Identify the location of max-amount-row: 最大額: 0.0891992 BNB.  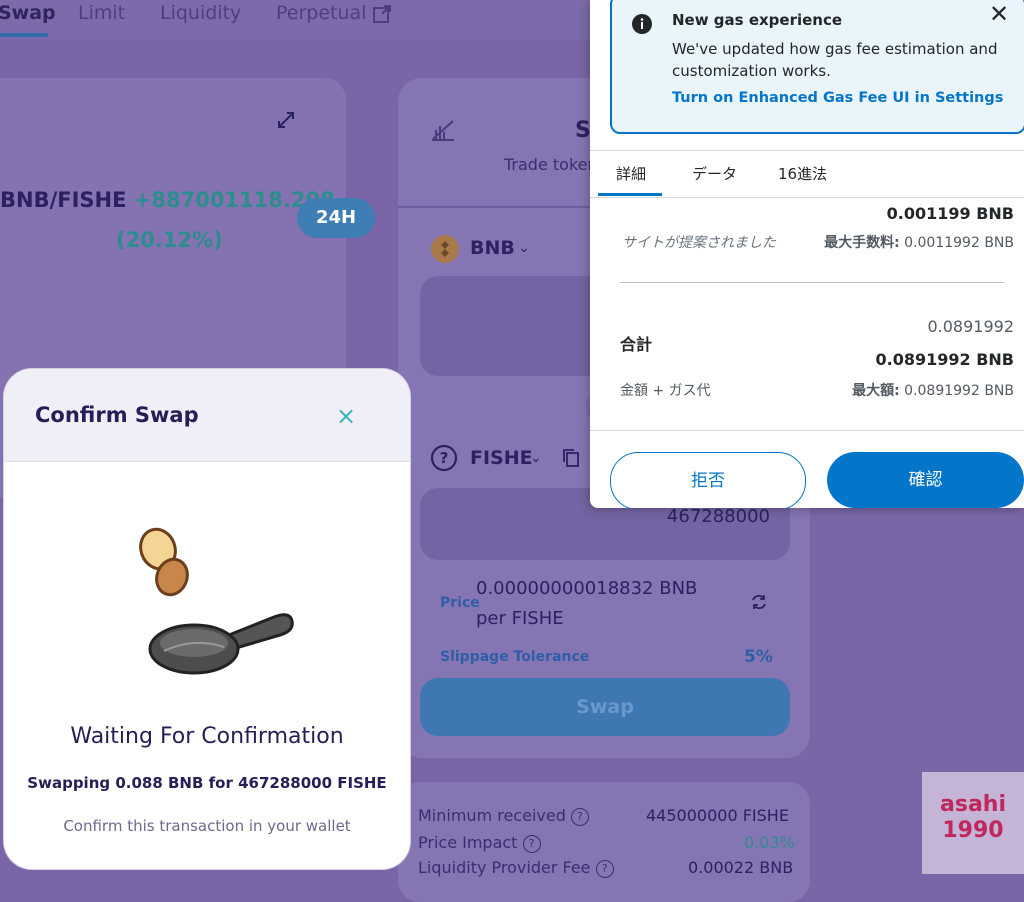
(933, 390).